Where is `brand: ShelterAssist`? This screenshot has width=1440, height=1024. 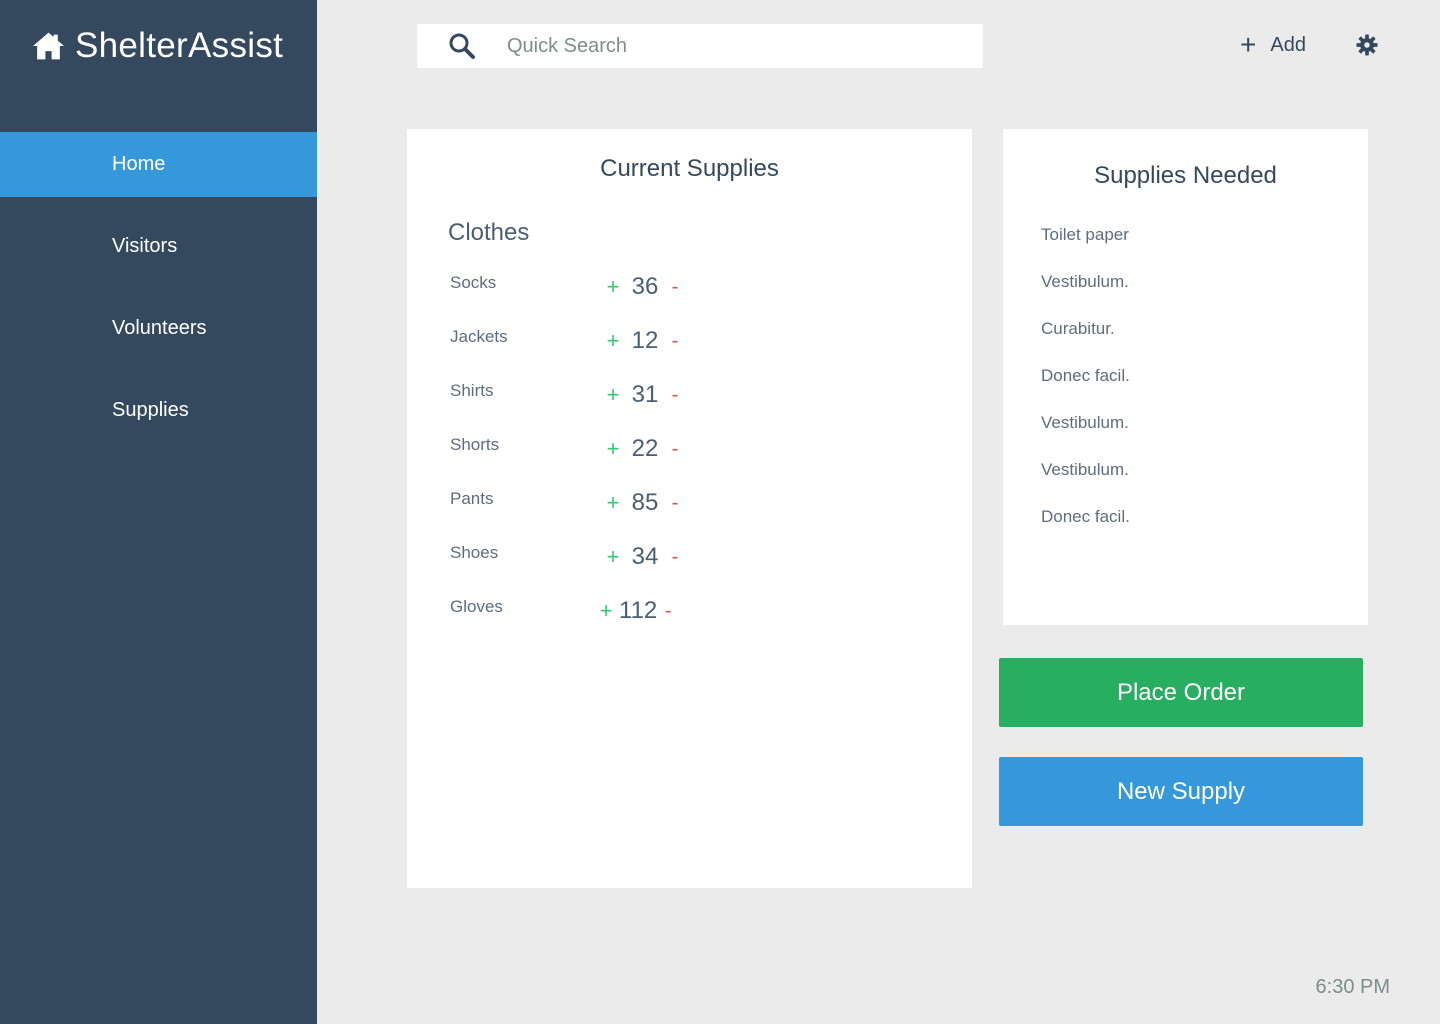 brand: ShelterAssist is located at coordinates (157, 46).